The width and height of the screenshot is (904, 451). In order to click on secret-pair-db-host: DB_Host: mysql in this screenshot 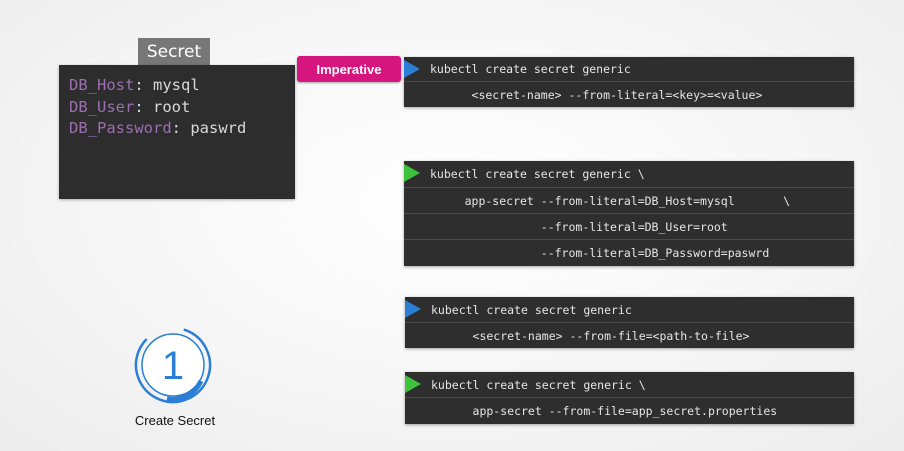, I will do `click(182, 86)`.